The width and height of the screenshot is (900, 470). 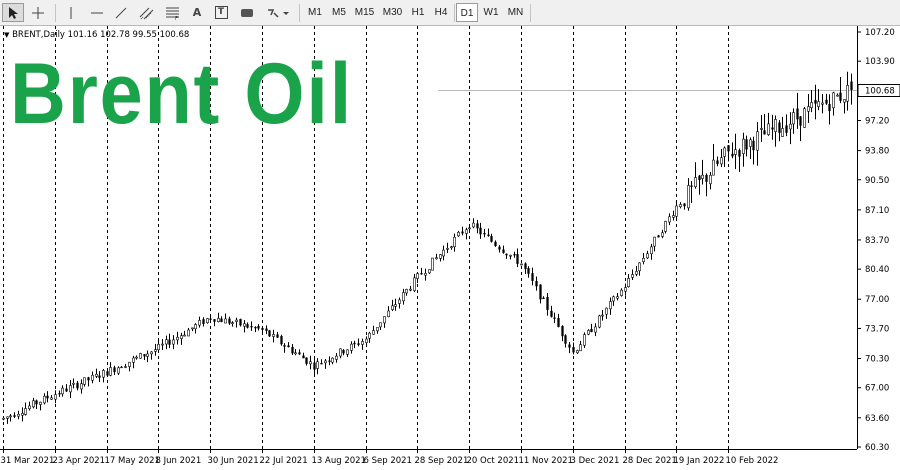 What do you see at coordinates (364, 12) in the screenshot?
I see `timeframe-m15: M15` at bounding box center [364, 12].